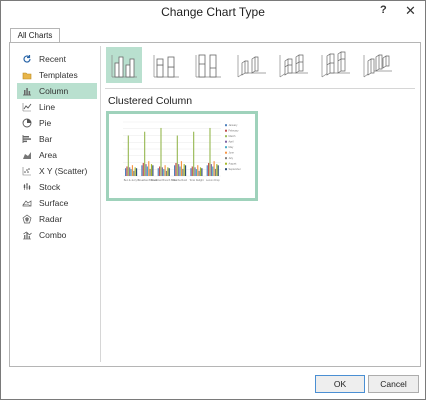  Describe the element at coordinates (27, 203) in the screenshot. I see `surface-chart-icon` at that location.